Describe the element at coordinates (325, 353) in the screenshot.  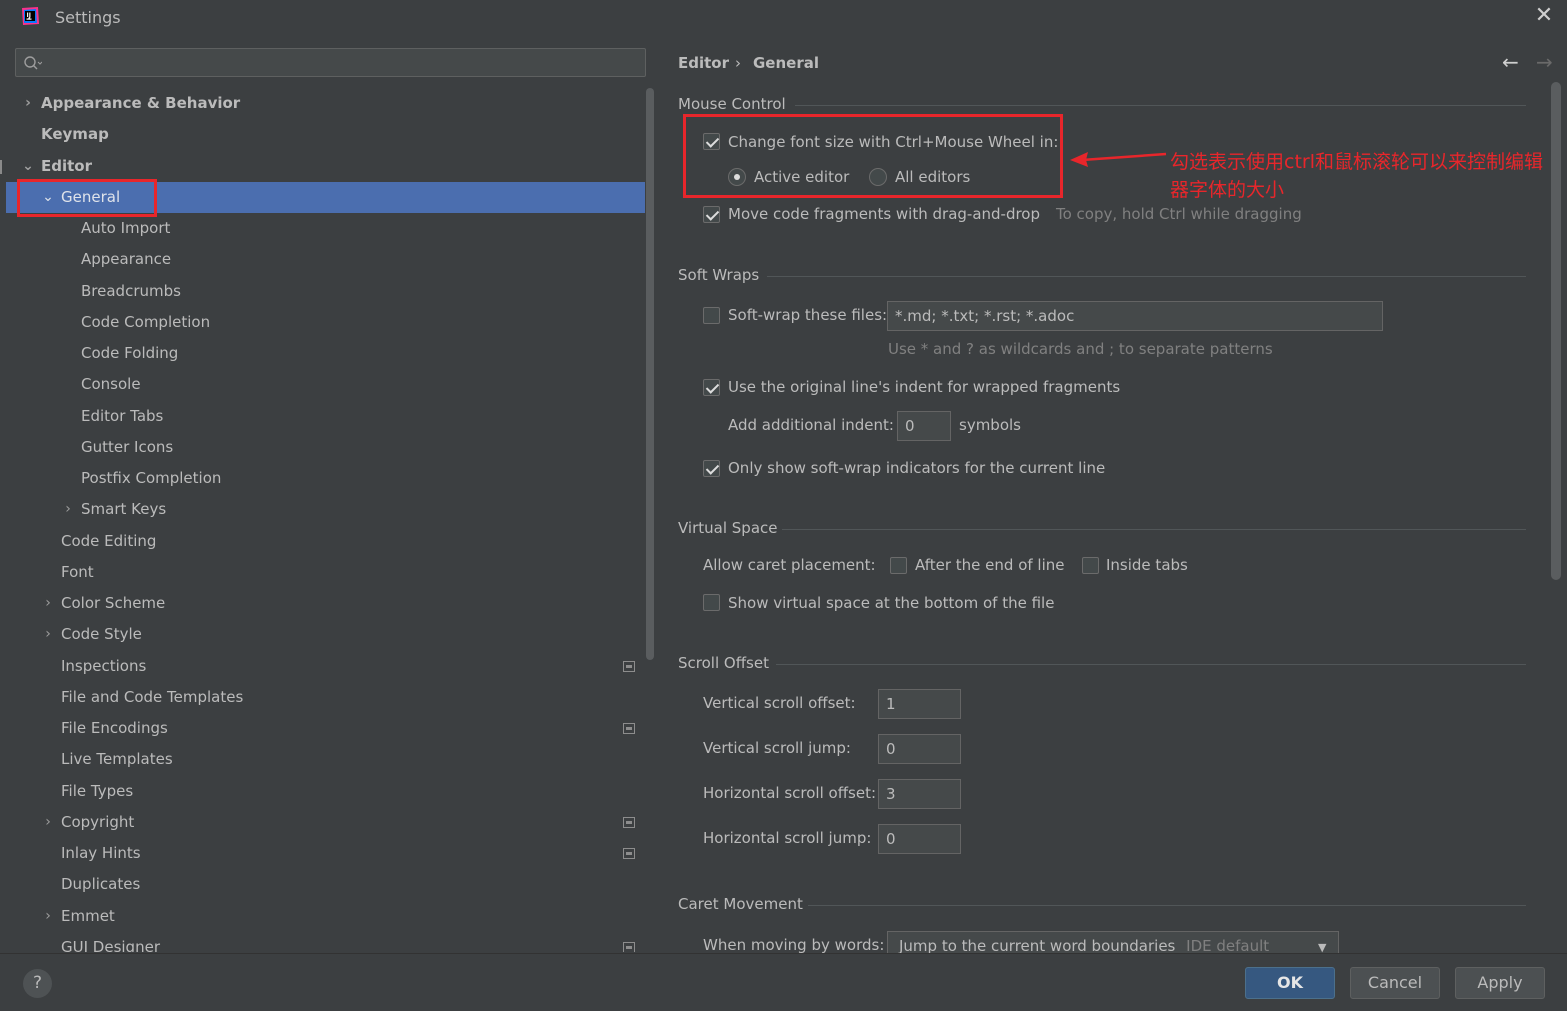
I see `tree-item-code-folding: Code Folding` at that location.